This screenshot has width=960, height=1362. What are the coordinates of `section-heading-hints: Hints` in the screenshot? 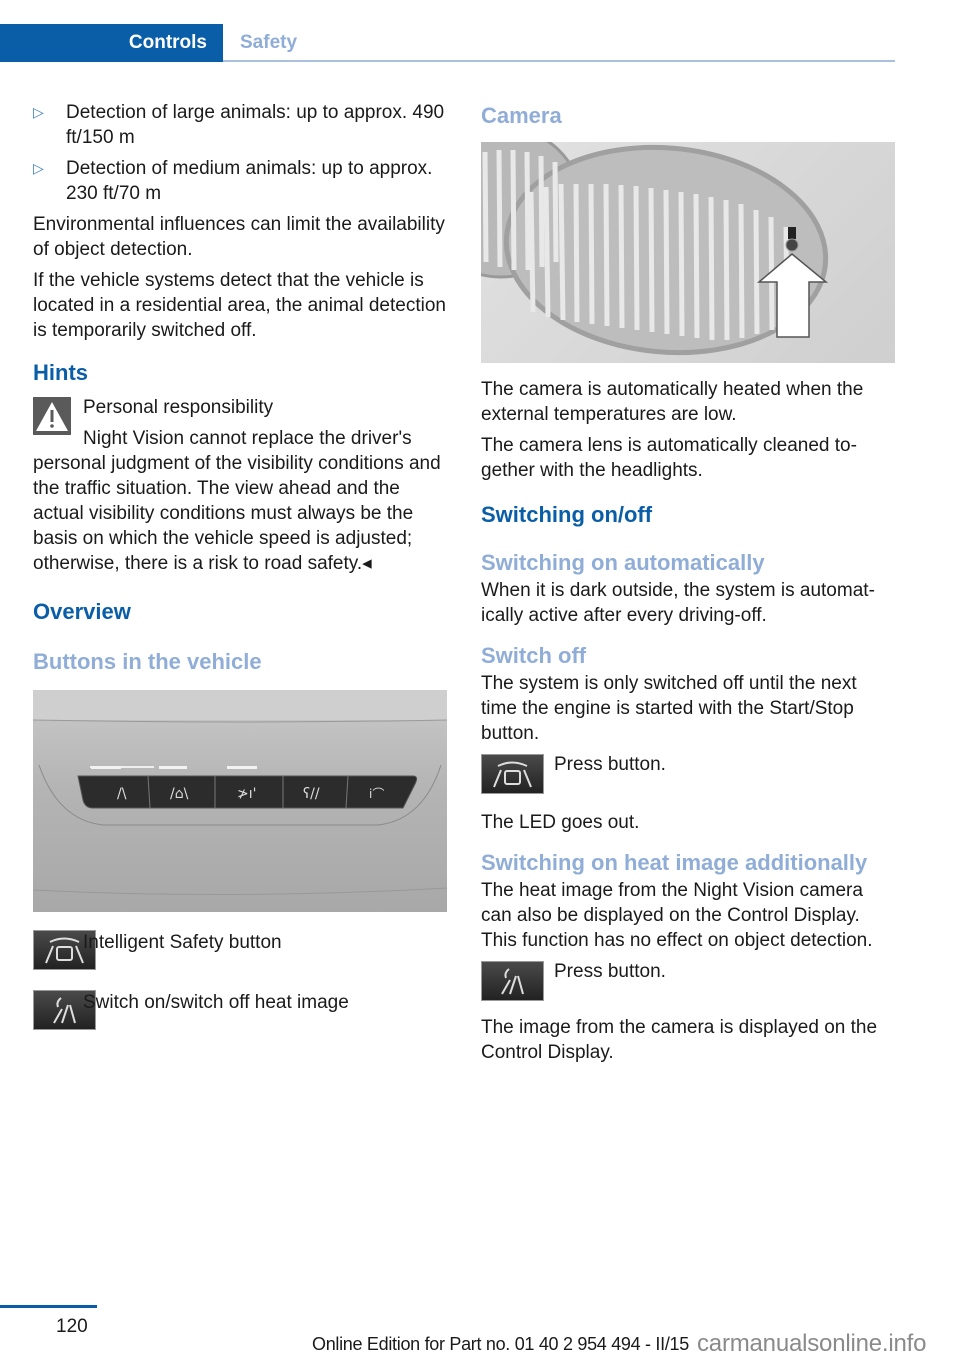 It's located at (60, 372).